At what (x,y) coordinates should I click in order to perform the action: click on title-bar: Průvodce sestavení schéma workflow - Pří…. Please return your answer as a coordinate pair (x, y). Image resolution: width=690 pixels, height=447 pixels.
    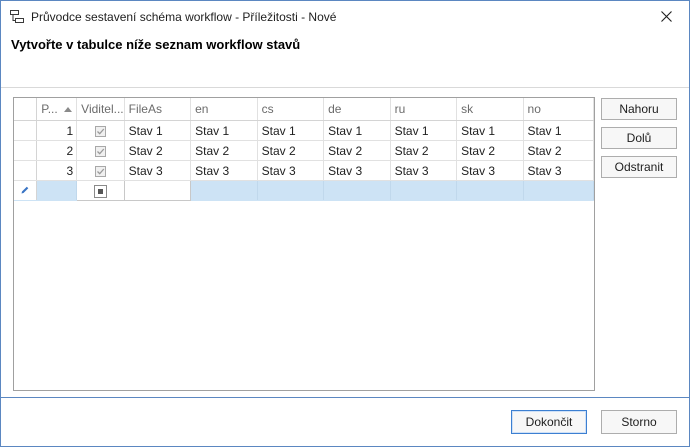
    Looking at the image, I should click on (345, 16).